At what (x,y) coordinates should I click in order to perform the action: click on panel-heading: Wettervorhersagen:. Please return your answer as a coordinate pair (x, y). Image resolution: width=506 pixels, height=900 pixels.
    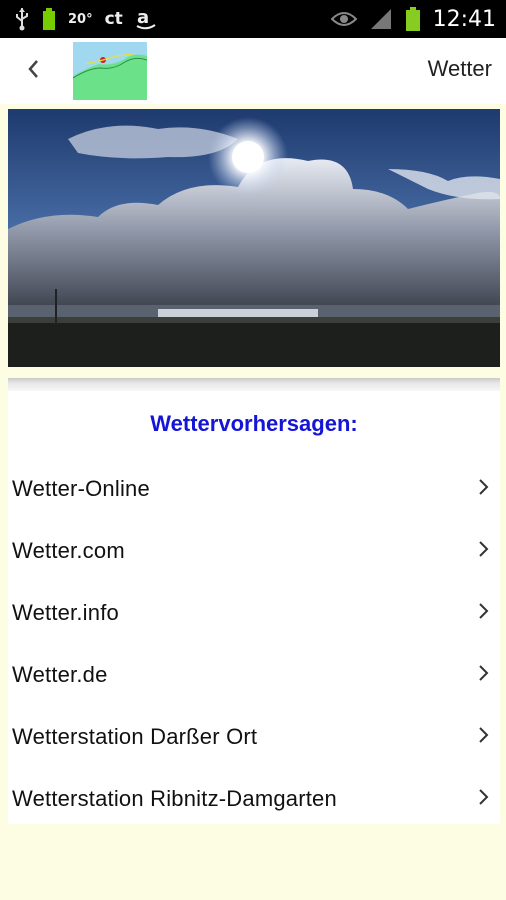
    Looking at the image, I should click on (254, 423).